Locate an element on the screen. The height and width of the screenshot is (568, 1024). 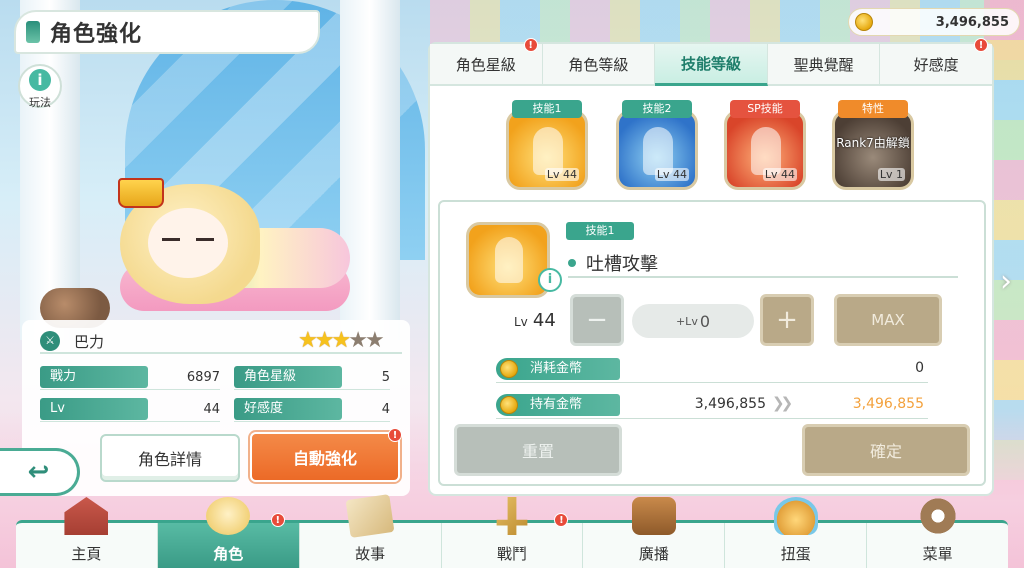
max-level-button: MAX is located at coordinates (888, 320).